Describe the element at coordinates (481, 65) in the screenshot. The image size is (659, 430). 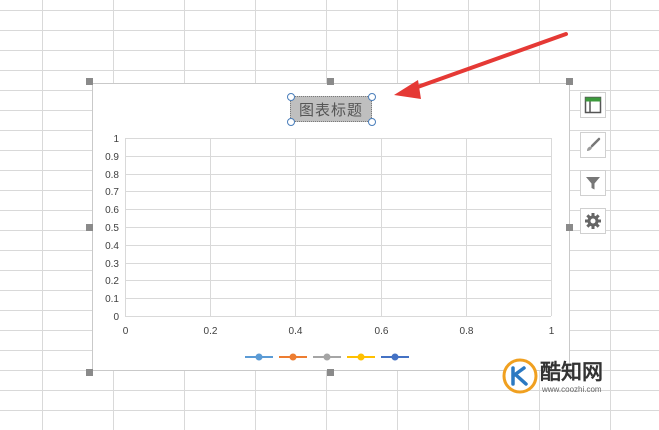
I see `annotation-arrow` at that location.